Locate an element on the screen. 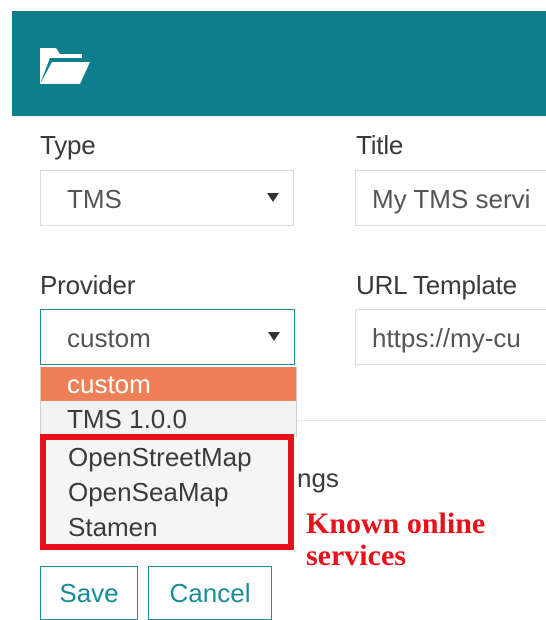 This screenshot has height=620, width=546. provider-select-value: custom is located at coordinates (109, 338).